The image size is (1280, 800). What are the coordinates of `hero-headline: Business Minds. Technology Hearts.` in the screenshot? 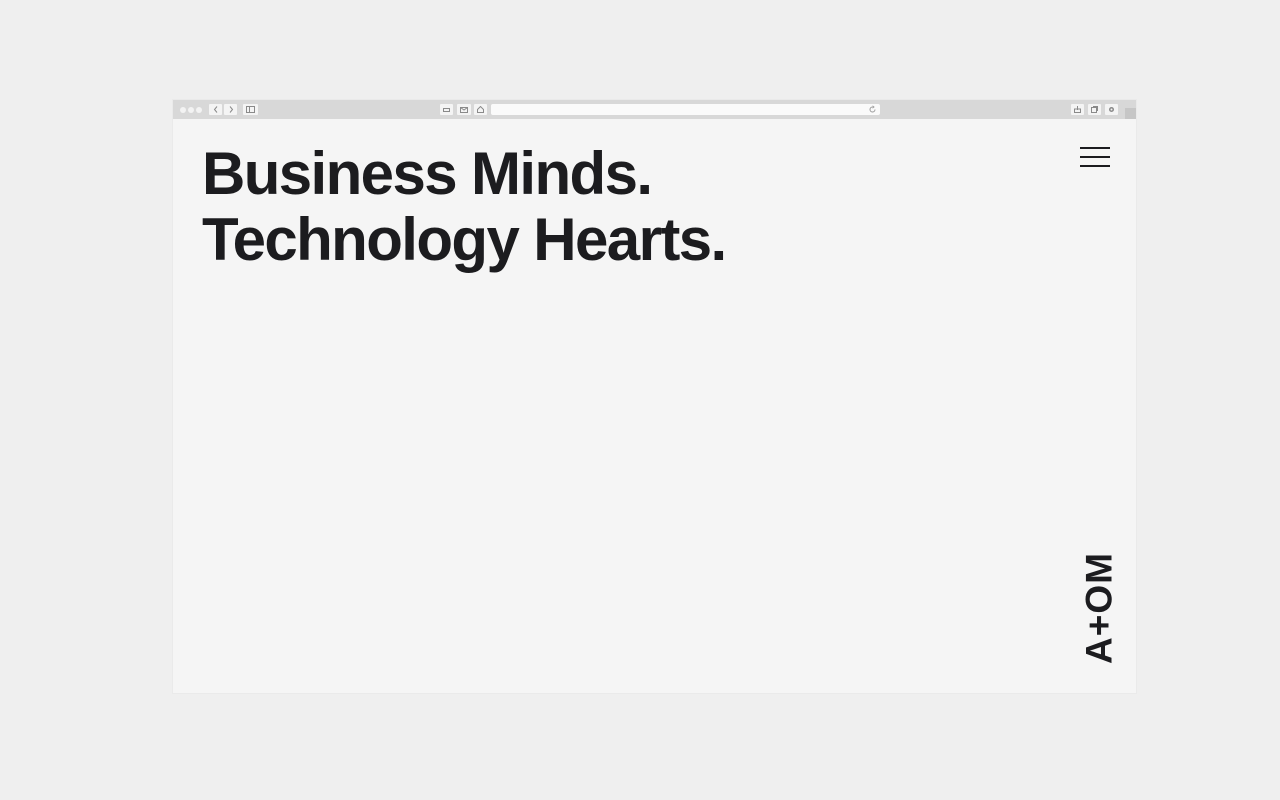 It's located at (464, 206).